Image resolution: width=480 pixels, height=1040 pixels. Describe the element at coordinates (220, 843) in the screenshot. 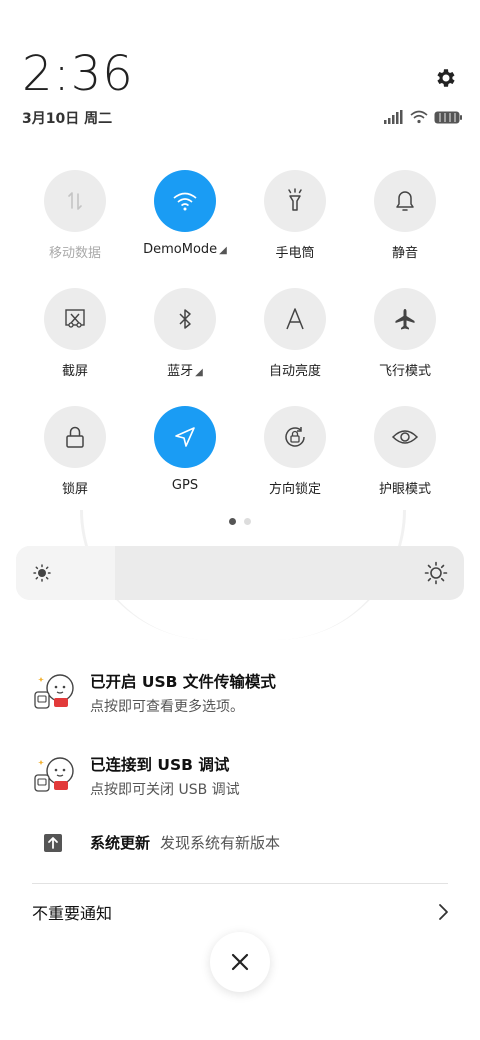

I see `notification-text: 发现系统有新版本` at that location.